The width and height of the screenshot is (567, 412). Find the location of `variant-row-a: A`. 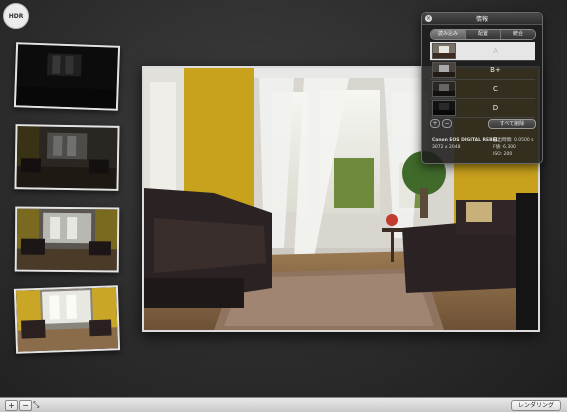

variant-row-a: A is located at coordinates (482, 51).